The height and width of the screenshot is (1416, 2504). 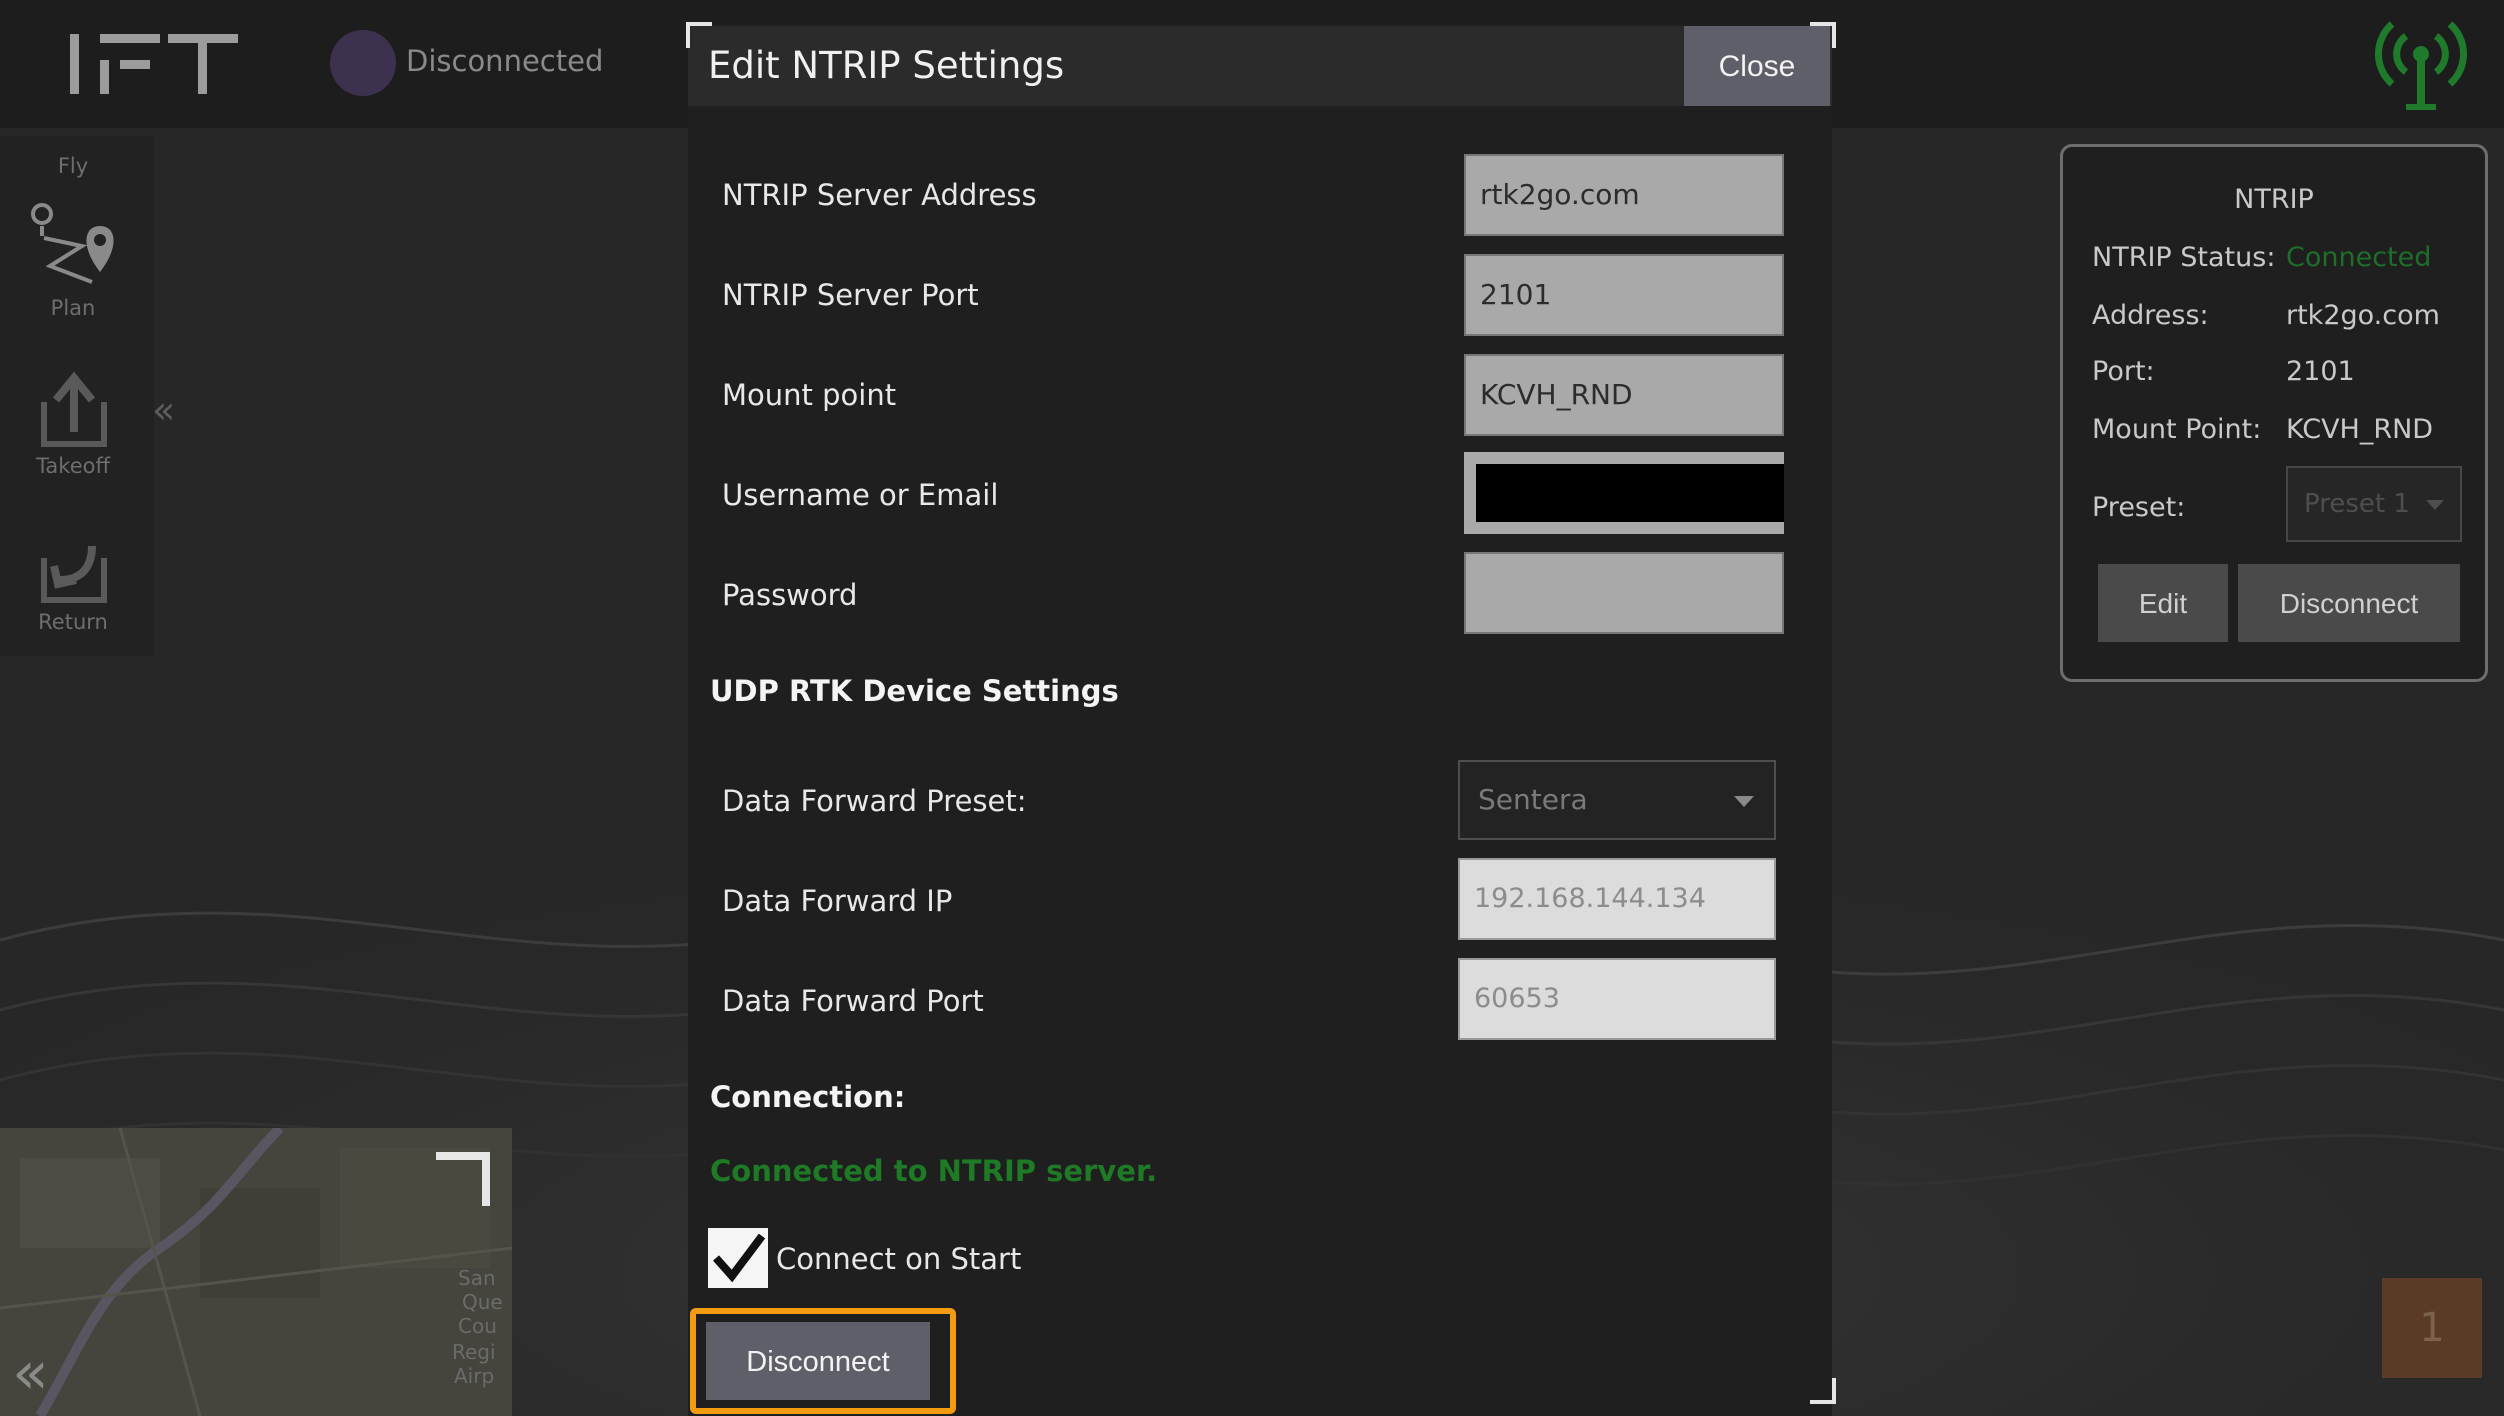 What do you see at coordinates (808, 1097) in the screenshot?
I see `connection-section-title: Connection:` at bounding box center [808, 1097].